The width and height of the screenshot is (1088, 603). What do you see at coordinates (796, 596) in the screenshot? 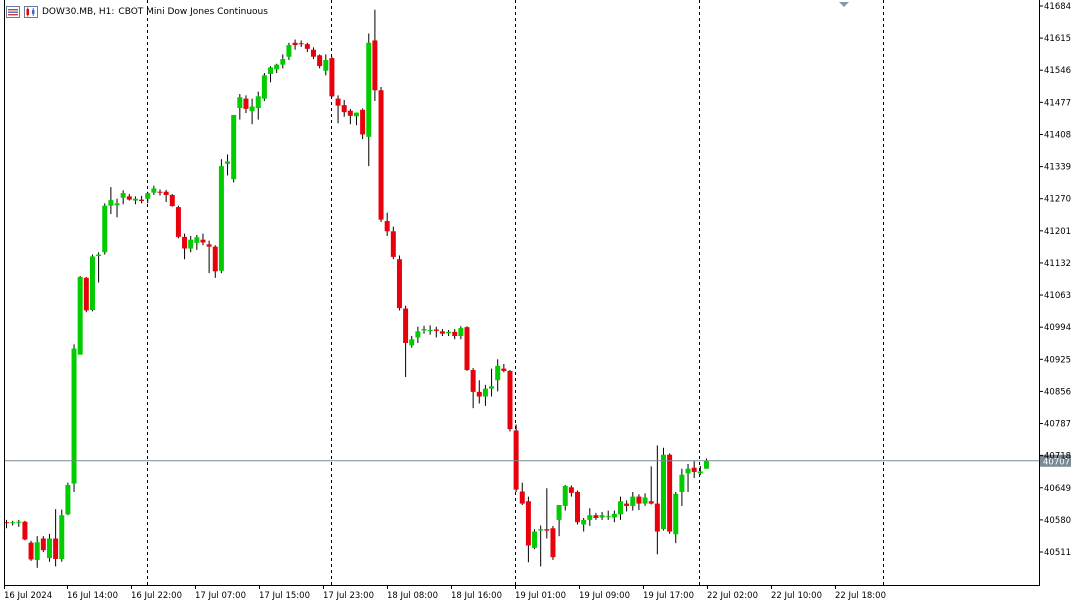
I see `x-tick-label: 22 Jul 10:00` at bounding box center [796, 596].